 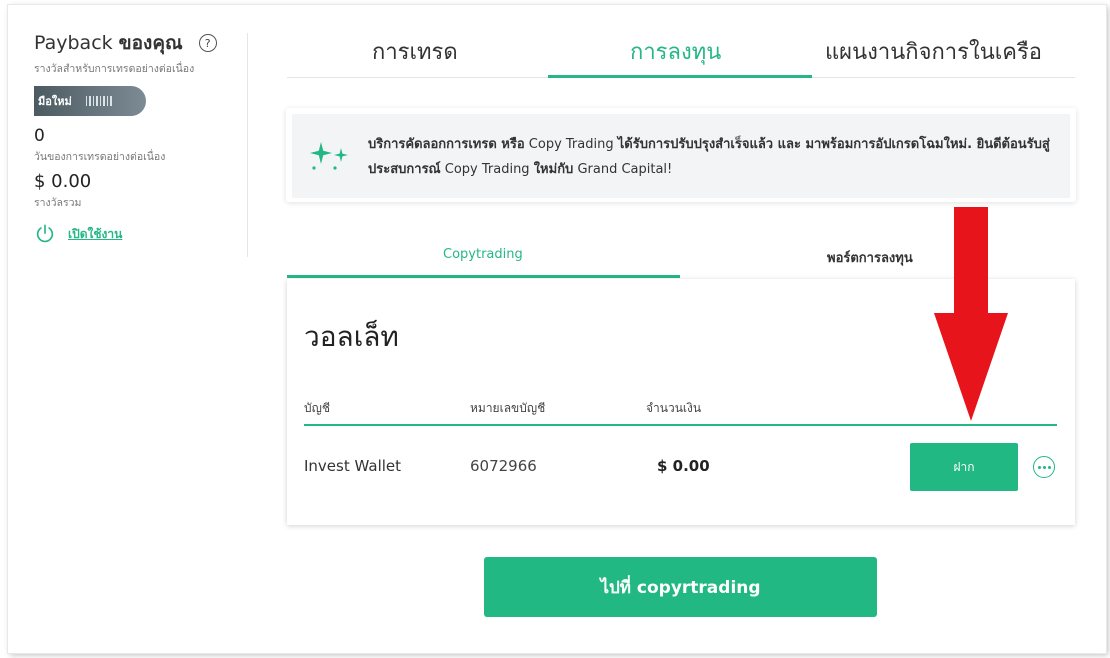 I want to click on table-header-divider, so click(x=680, y=425).